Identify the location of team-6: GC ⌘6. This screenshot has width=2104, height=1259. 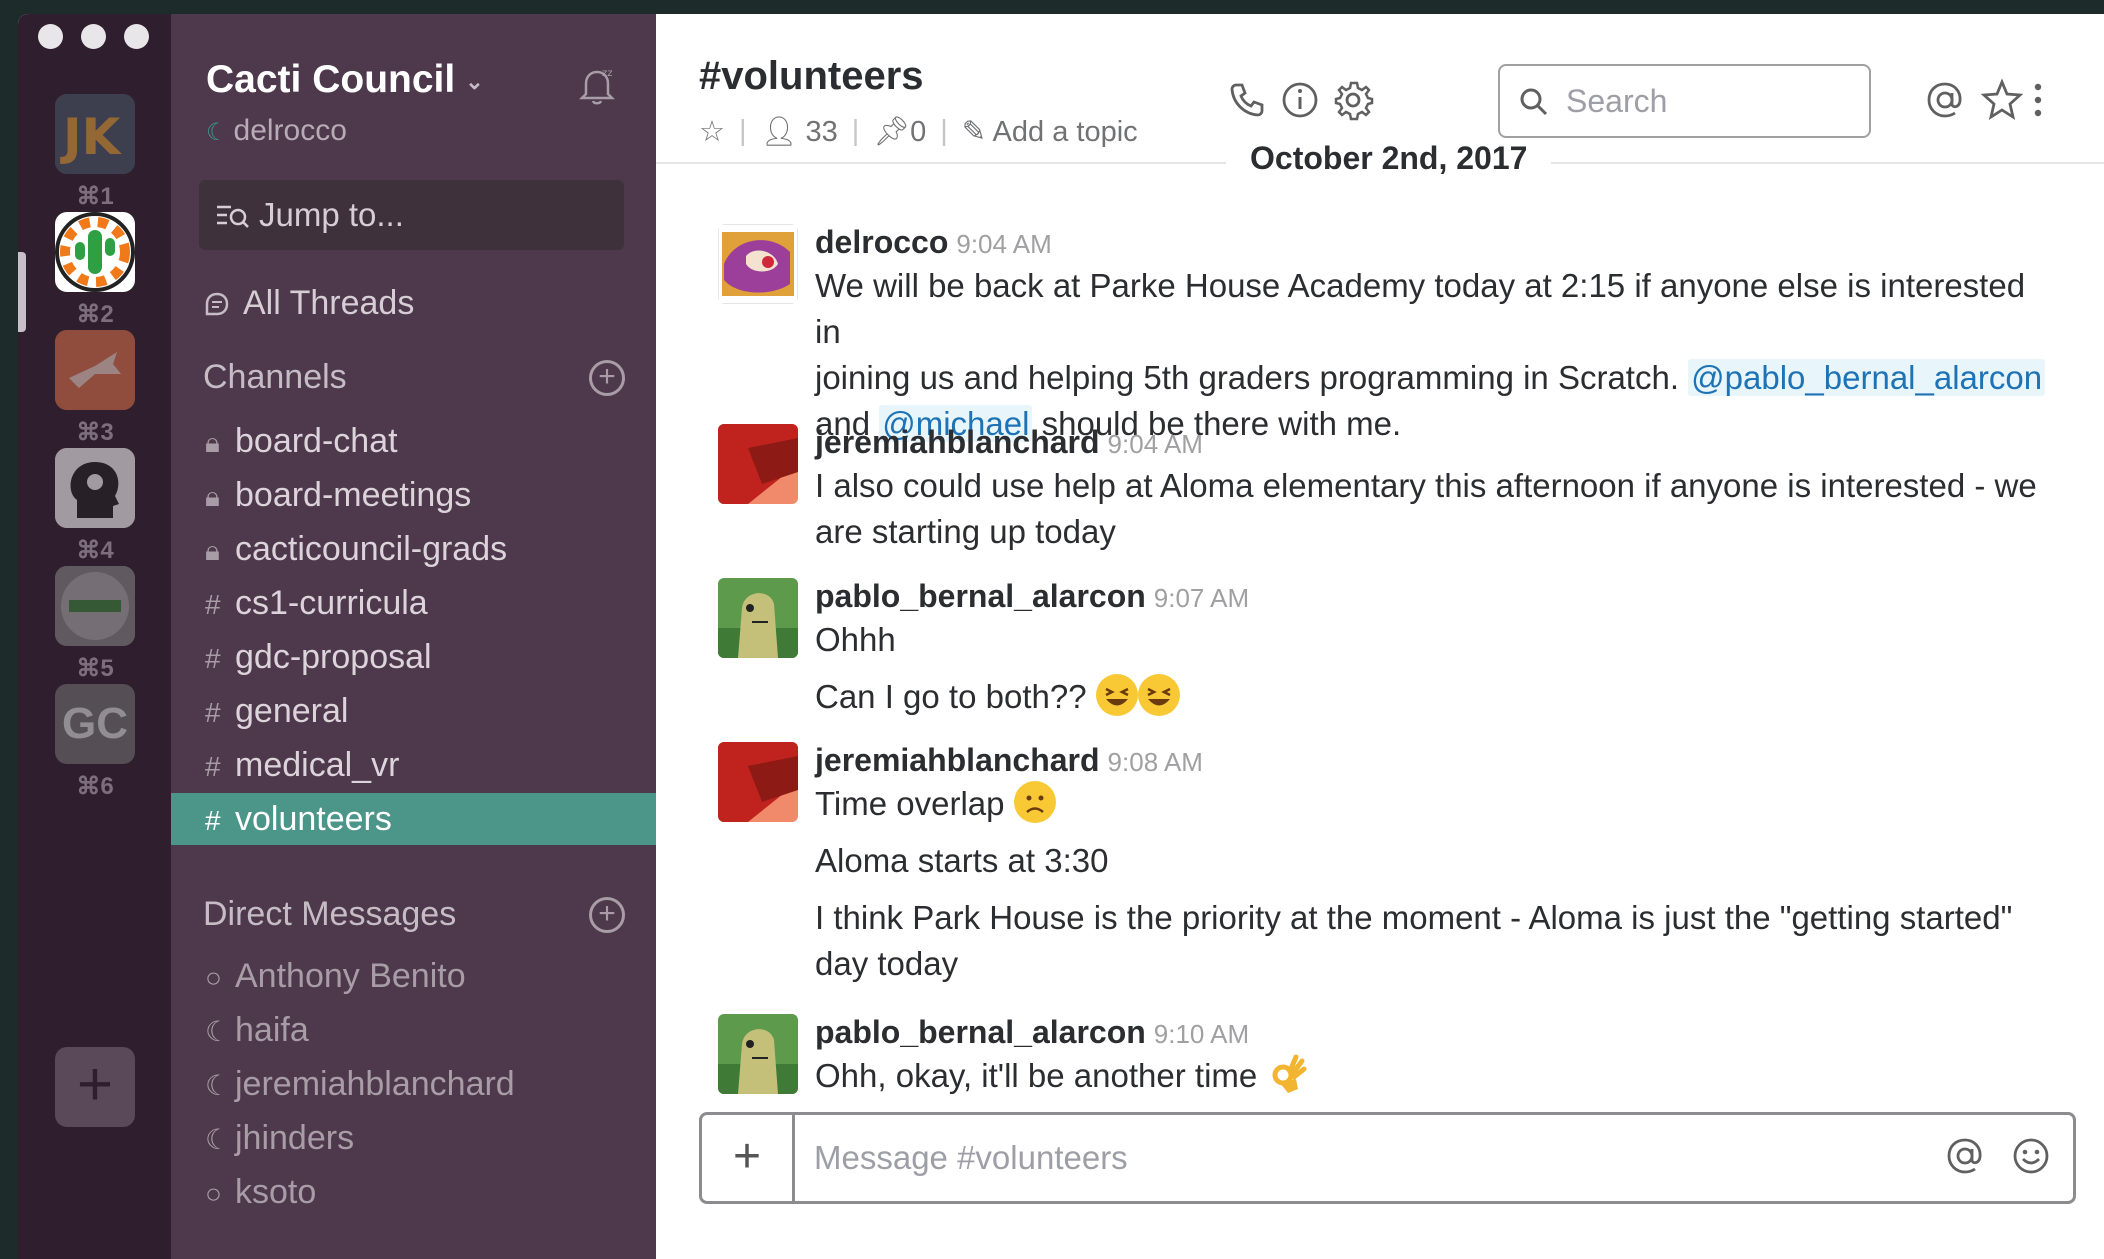
(95, 743).